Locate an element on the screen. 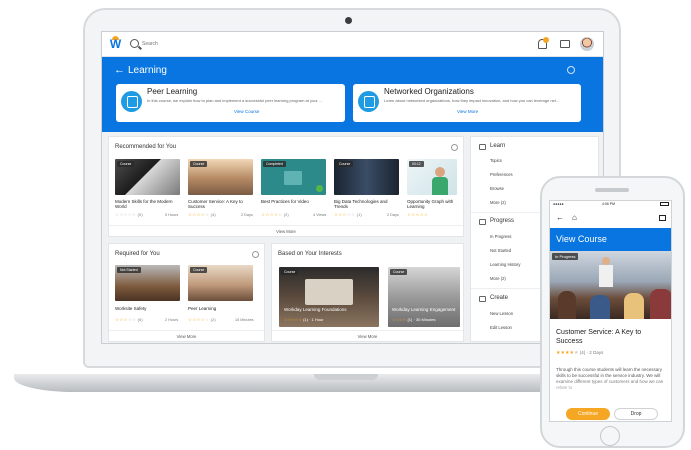 The height and width of the screenshot is (450, 691). status-time: 4:06 PM is located at coordinates (609, 204).